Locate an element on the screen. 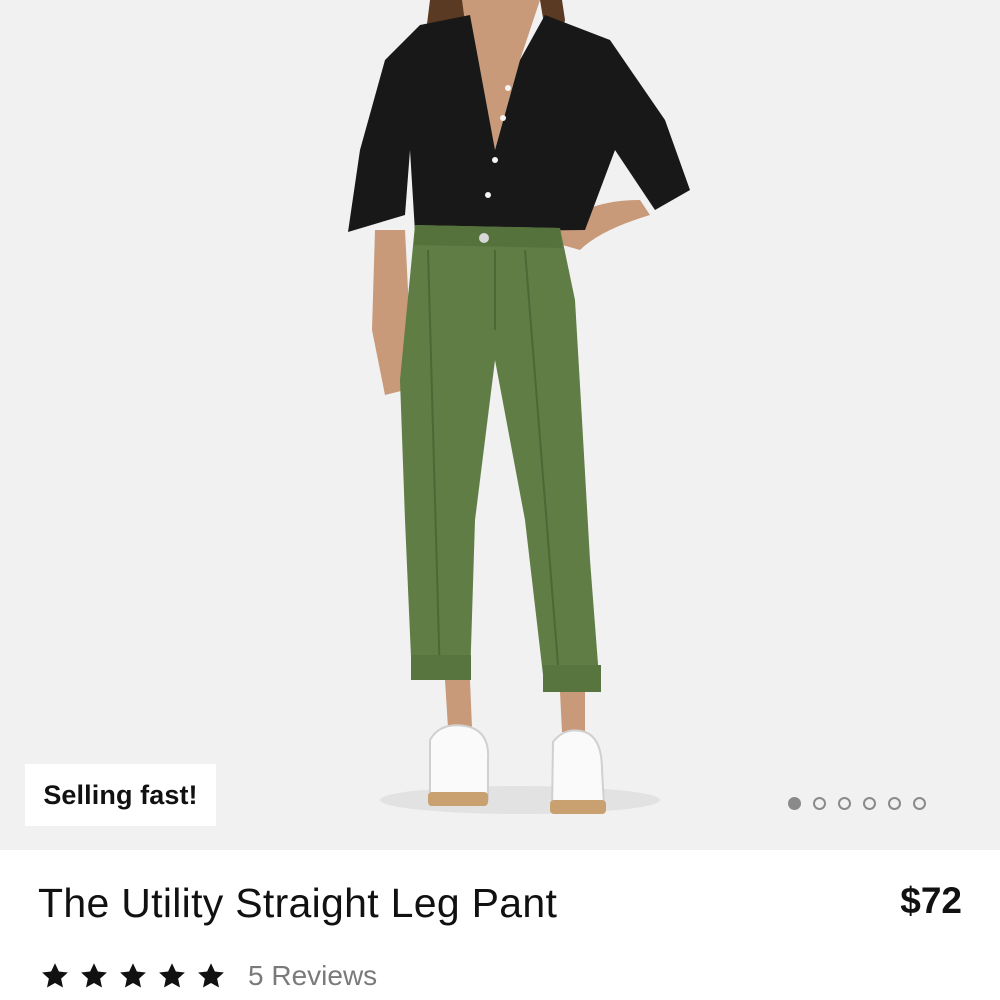  carousel-pagination is located at coordinates (857, 803).